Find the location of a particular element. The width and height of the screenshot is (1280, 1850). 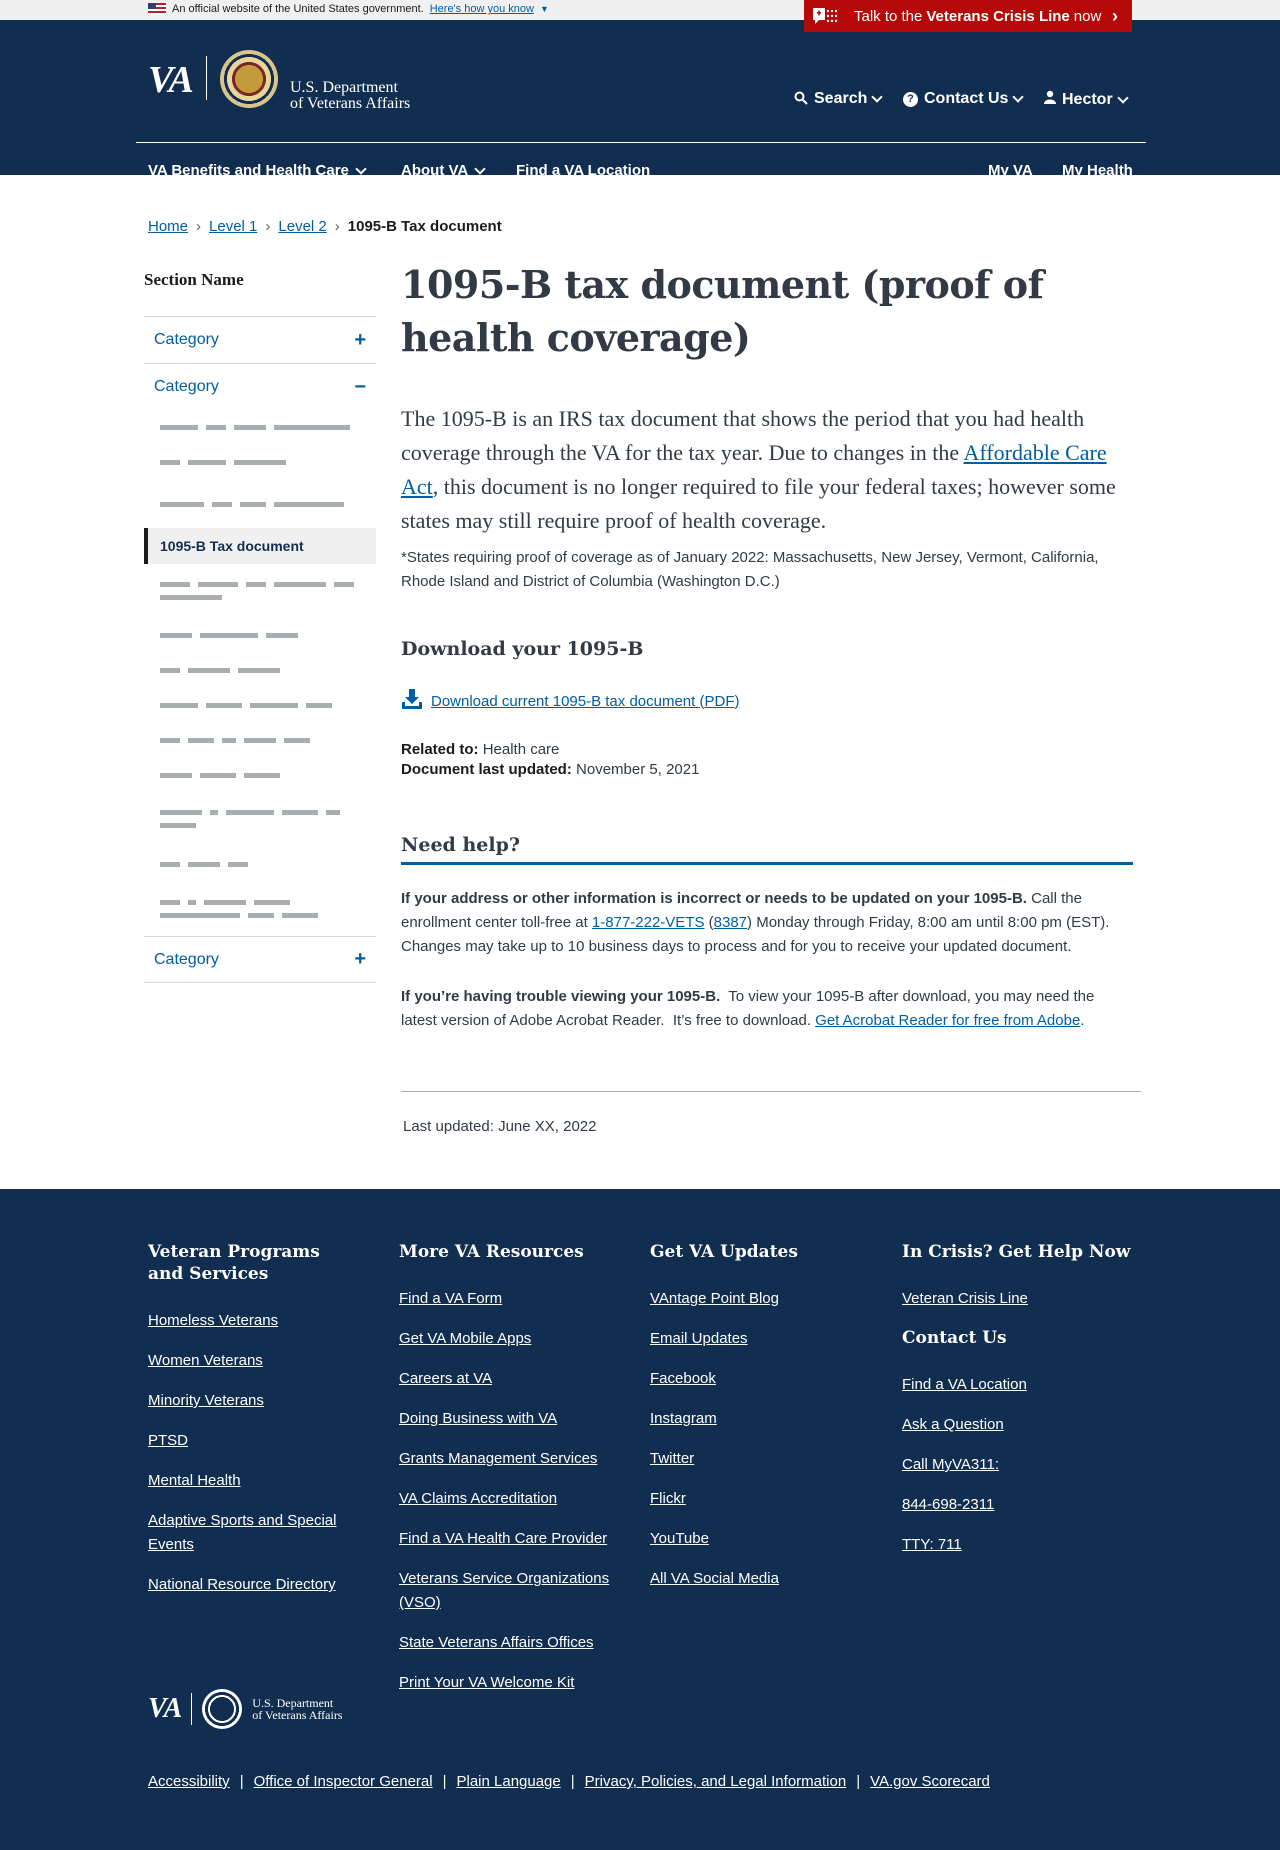

footer-col-title: Get VA Updates is located at coordinates (724, 1252).